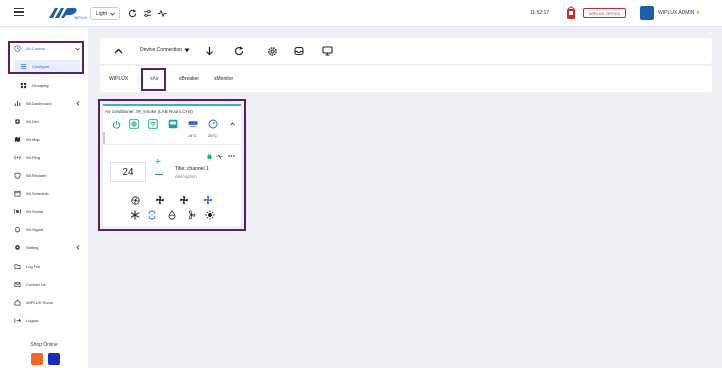 The height and width of the screenshot is (368, 722). What do you see at coordinates (104, 138) in the screenshot?
I see `card-scroll-handle` at bounding box center [104, 138].